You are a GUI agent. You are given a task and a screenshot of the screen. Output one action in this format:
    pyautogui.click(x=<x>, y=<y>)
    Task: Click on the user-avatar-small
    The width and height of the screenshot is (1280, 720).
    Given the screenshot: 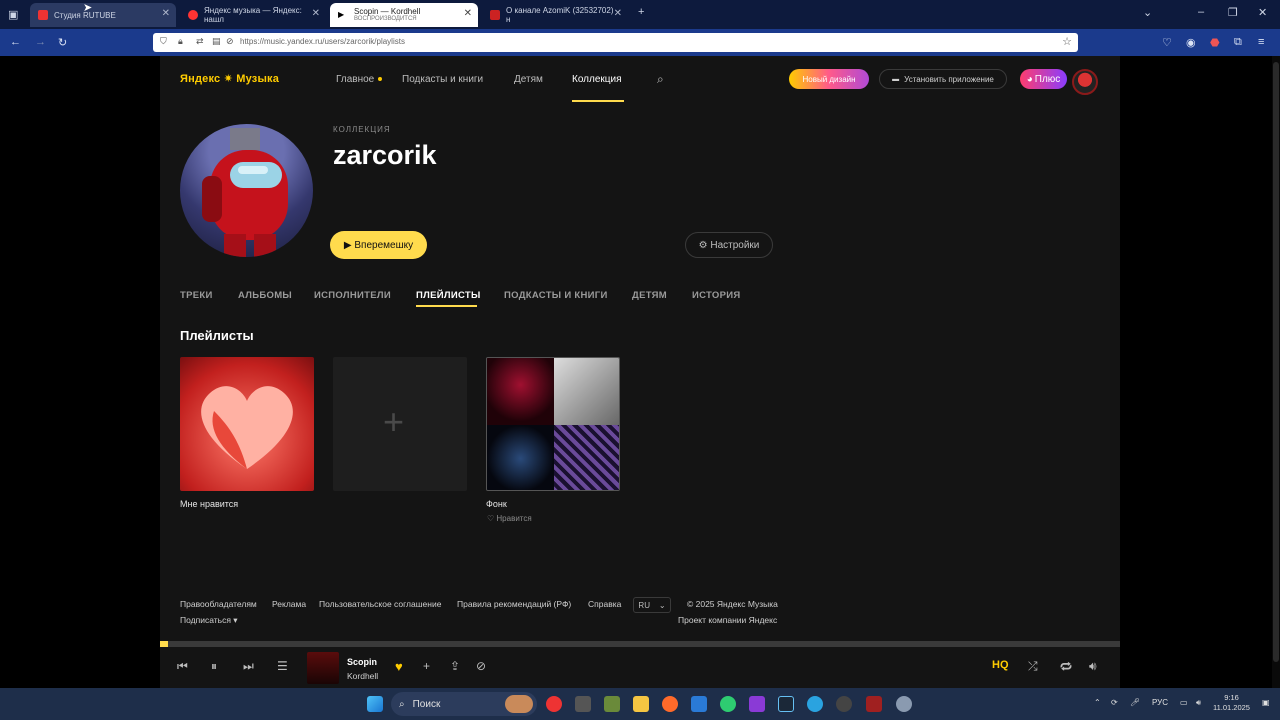 What is the action you would take?
    pyautogui.click(x=1085, y=82)
    